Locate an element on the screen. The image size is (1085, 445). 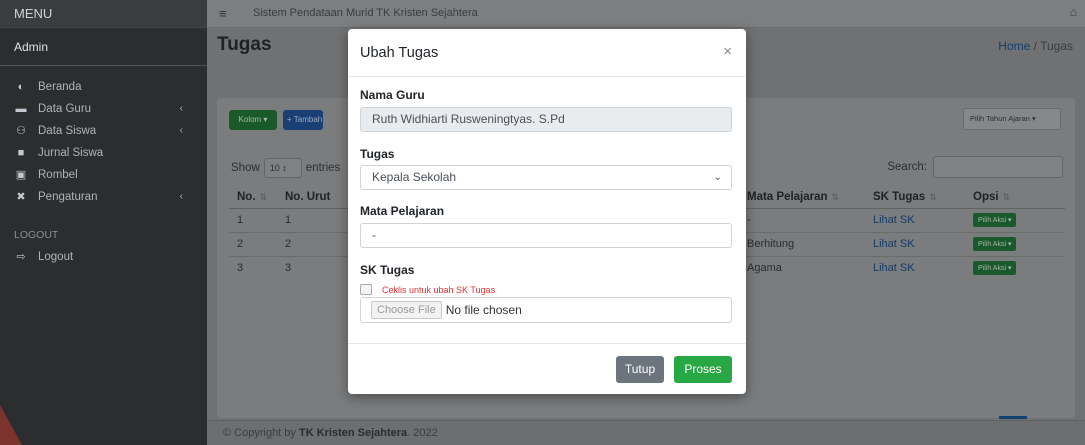
nama-guru-label: Nama Guru is located at coordinates (392, 95).